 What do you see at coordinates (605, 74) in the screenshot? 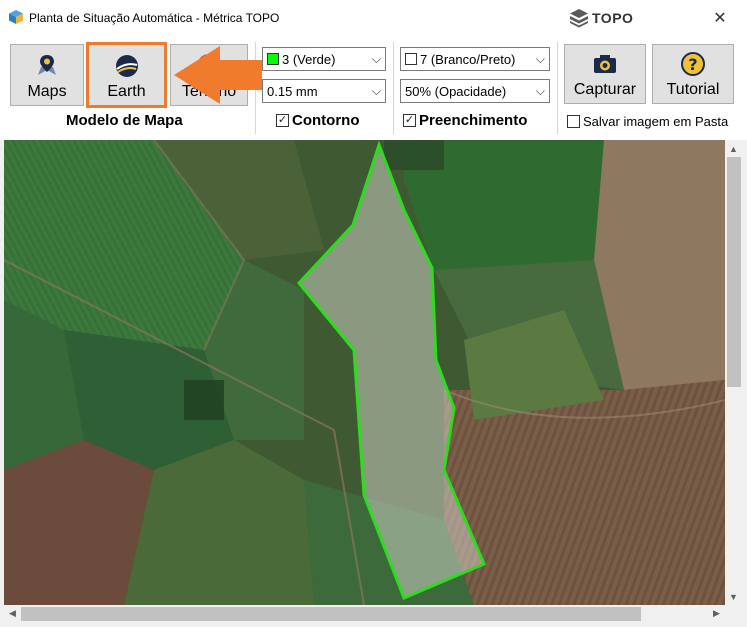
I see `capture-button: Capturar` at bounding box center [605, 74].